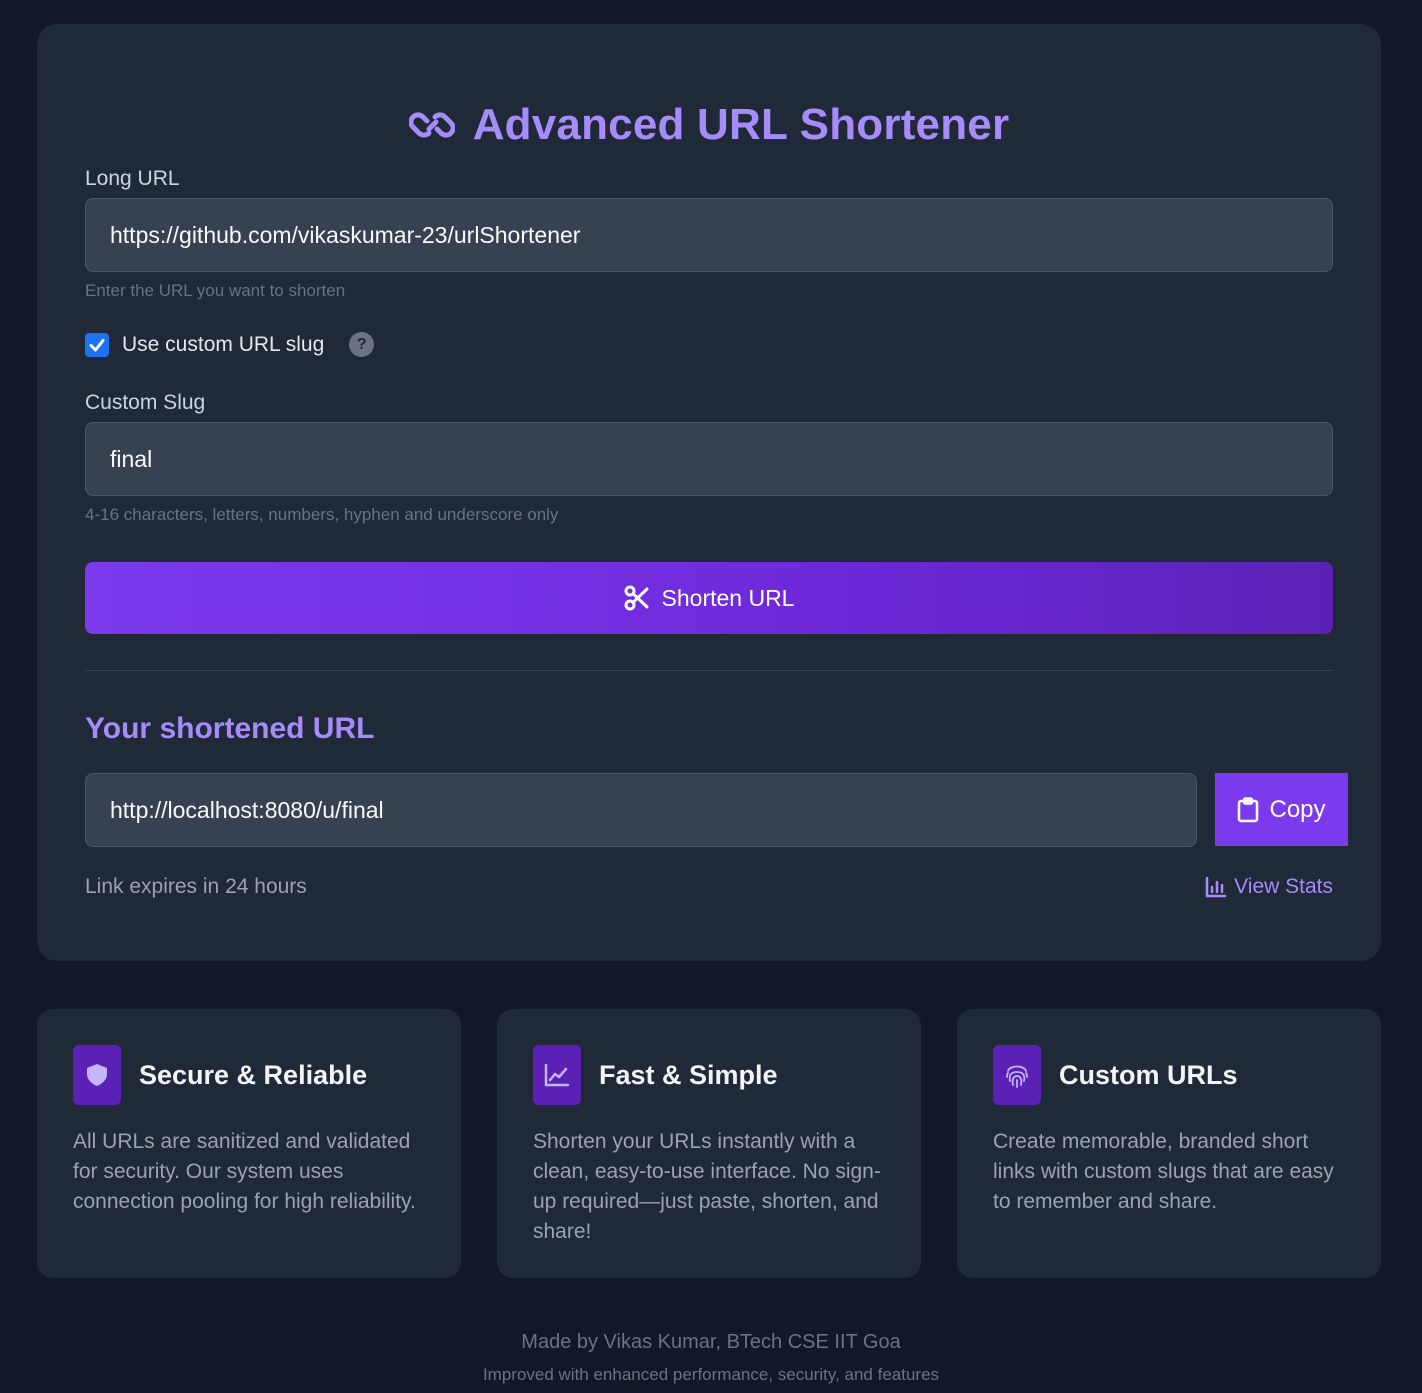 This screenshot has width=1422, height=1393. What do you see at coordinates (196, 886) in the screenshot?
I see `expiry-text: Link expires in 24 hours` at bounding box center [196, 886].